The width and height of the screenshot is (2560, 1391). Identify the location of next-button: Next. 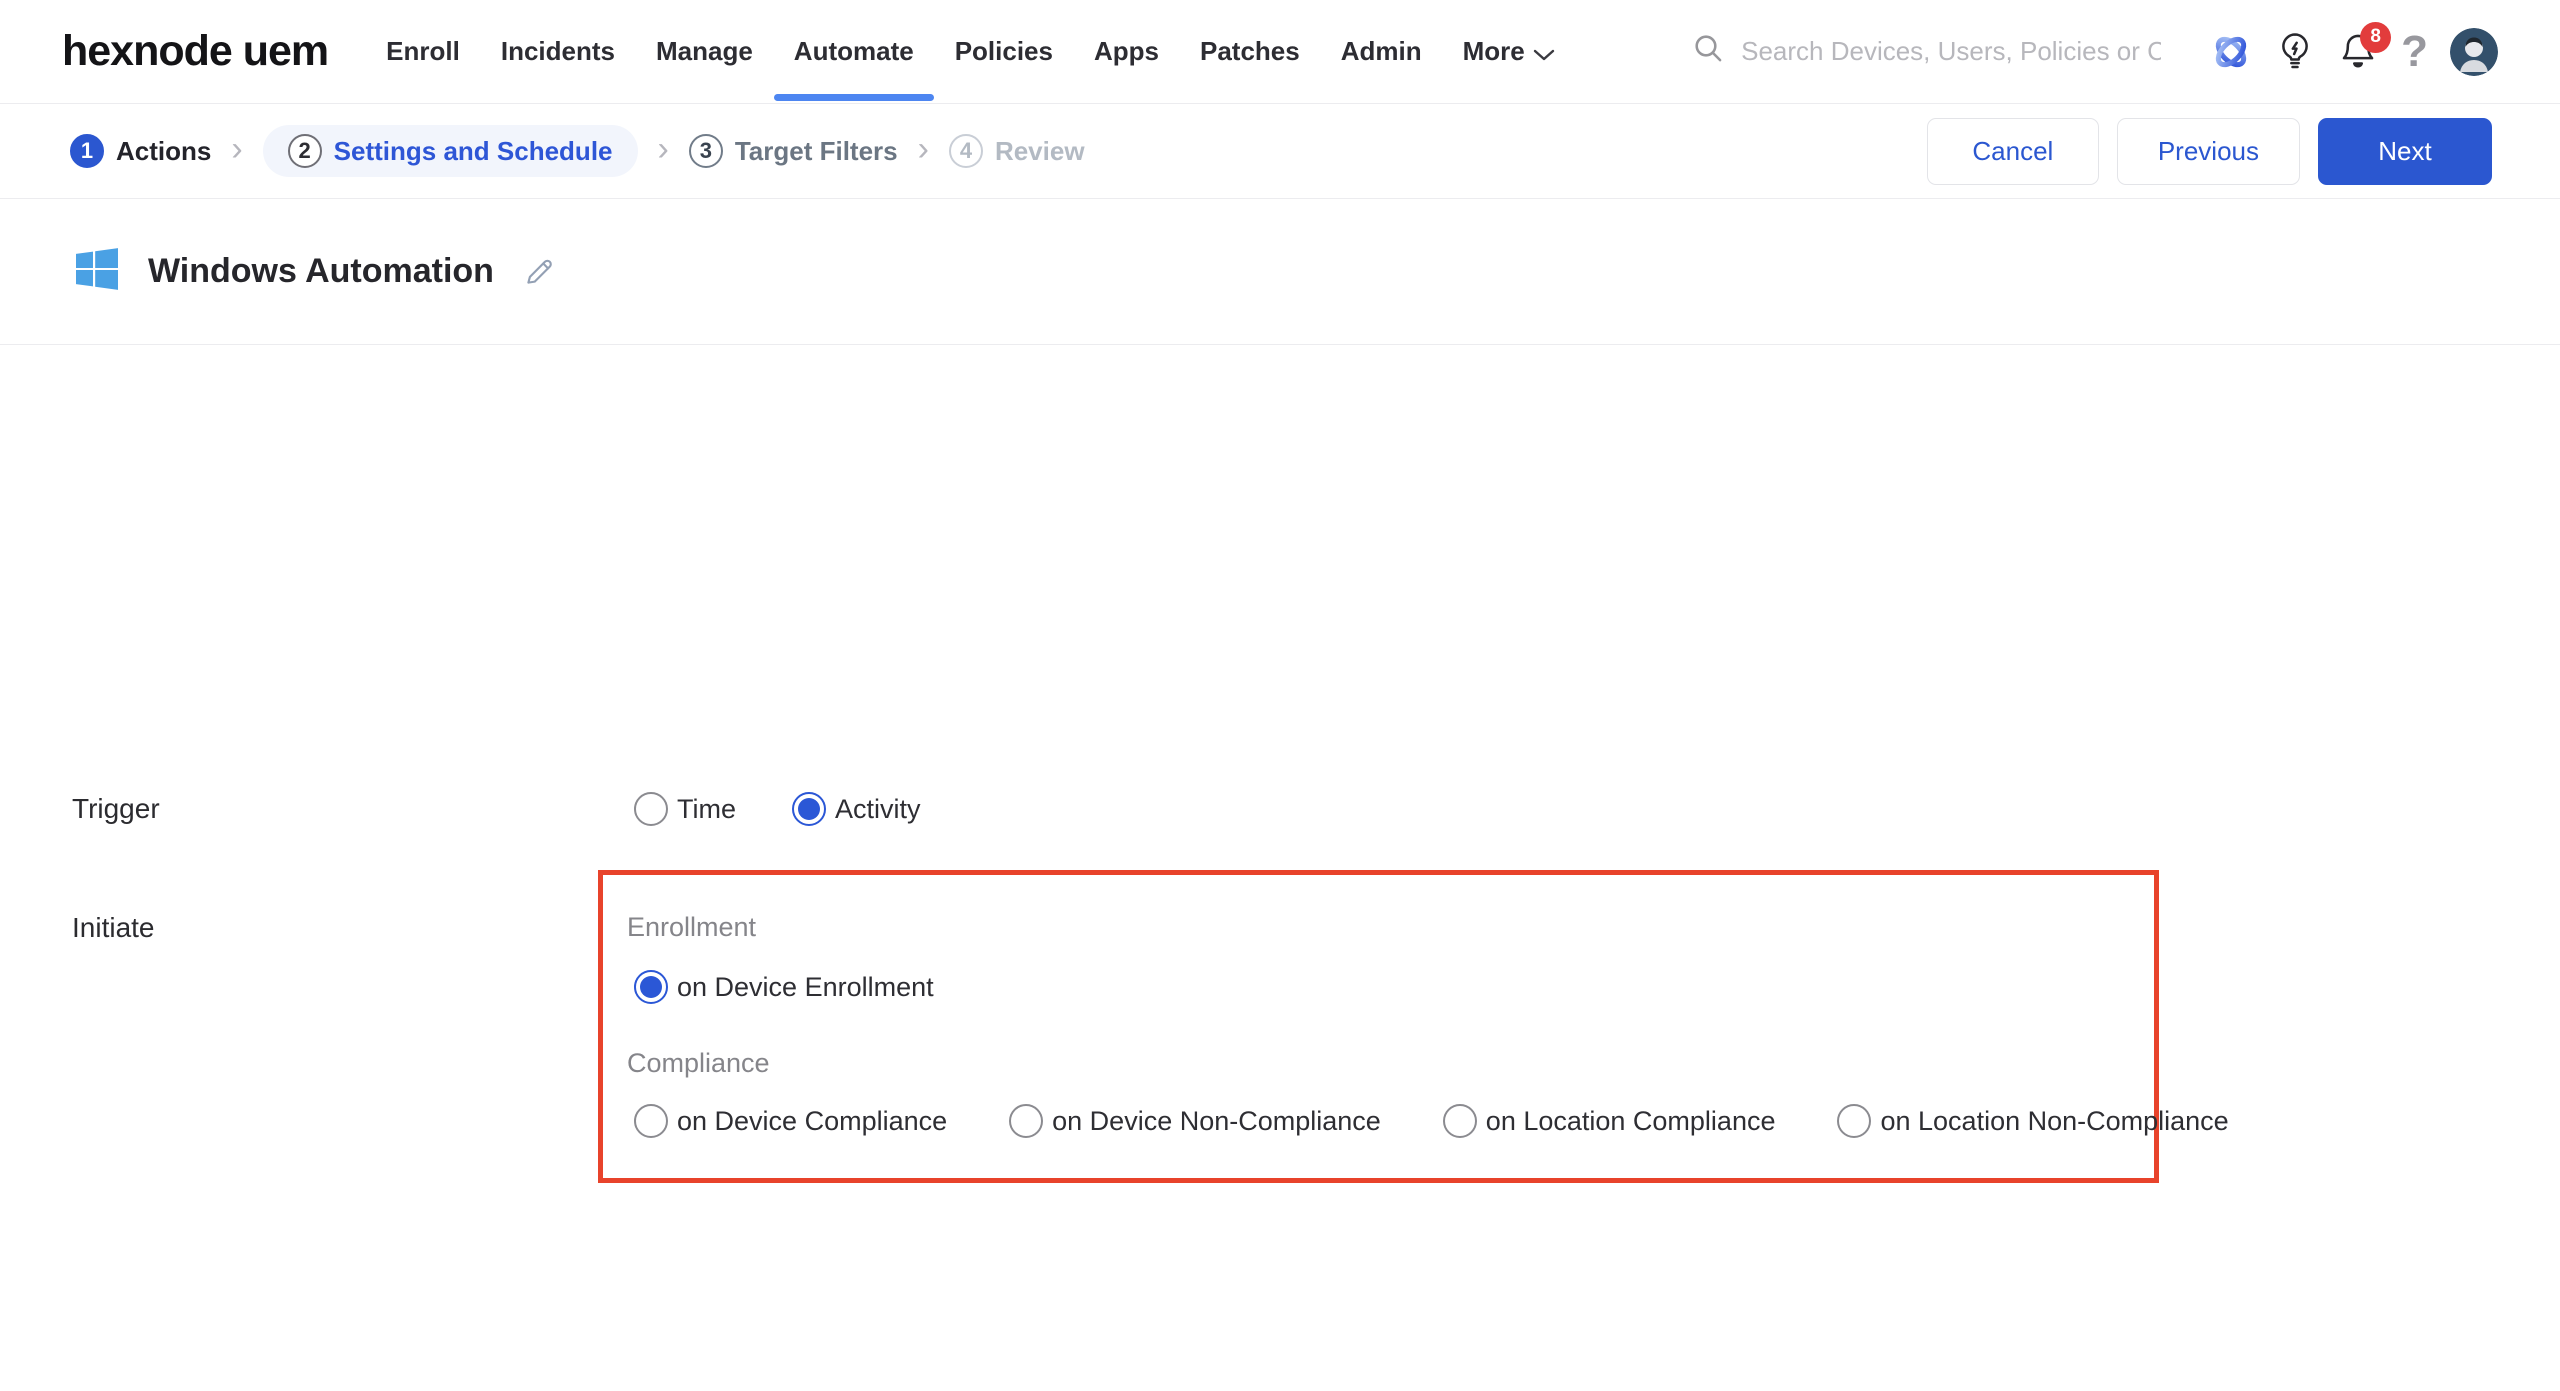
(2405, 151).